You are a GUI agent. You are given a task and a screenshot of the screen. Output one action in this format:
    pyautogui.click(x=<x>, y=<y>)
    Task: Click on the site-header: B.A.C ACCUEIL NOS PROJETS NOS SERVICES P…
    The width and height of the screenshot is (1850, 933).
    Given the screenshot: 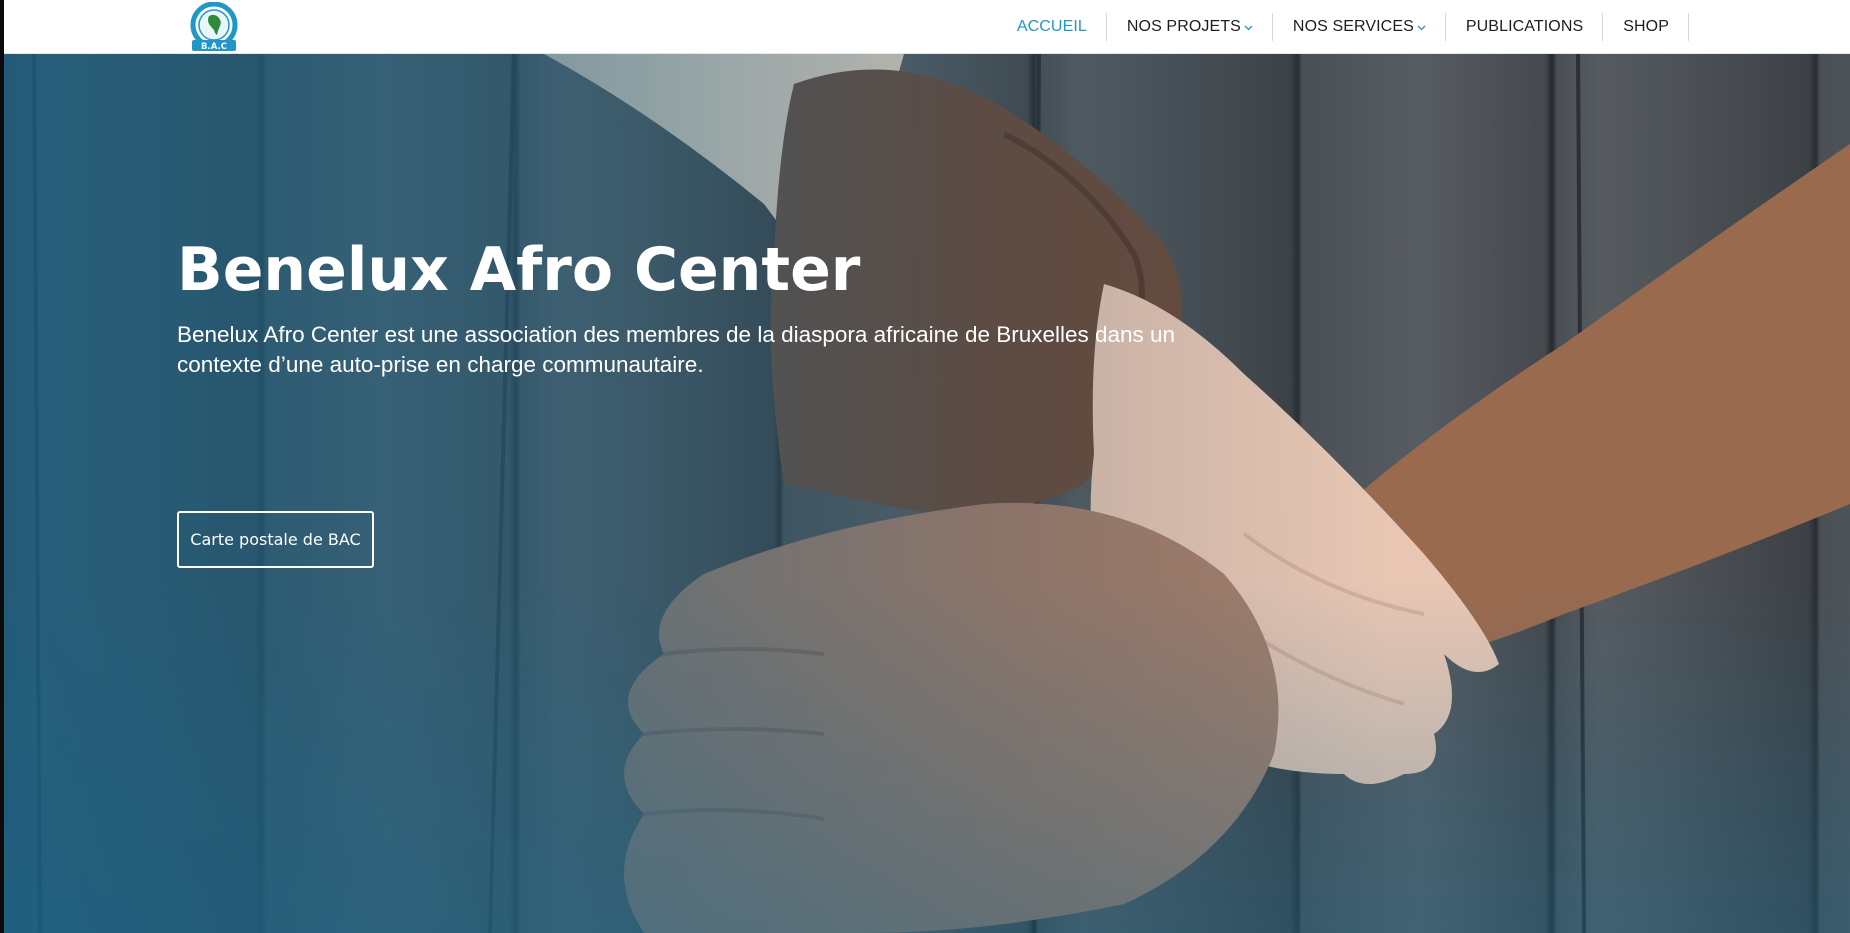 What is the action you would take?
    pyautogui.click(x=927, y=27)
    